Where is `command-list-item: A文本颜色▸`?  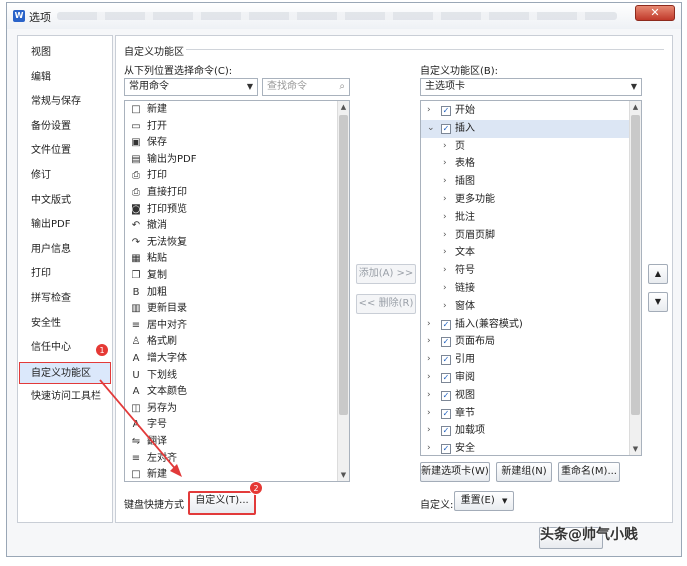 command-list-item: A文本颜色▸ is located at coordinates (237, 392).